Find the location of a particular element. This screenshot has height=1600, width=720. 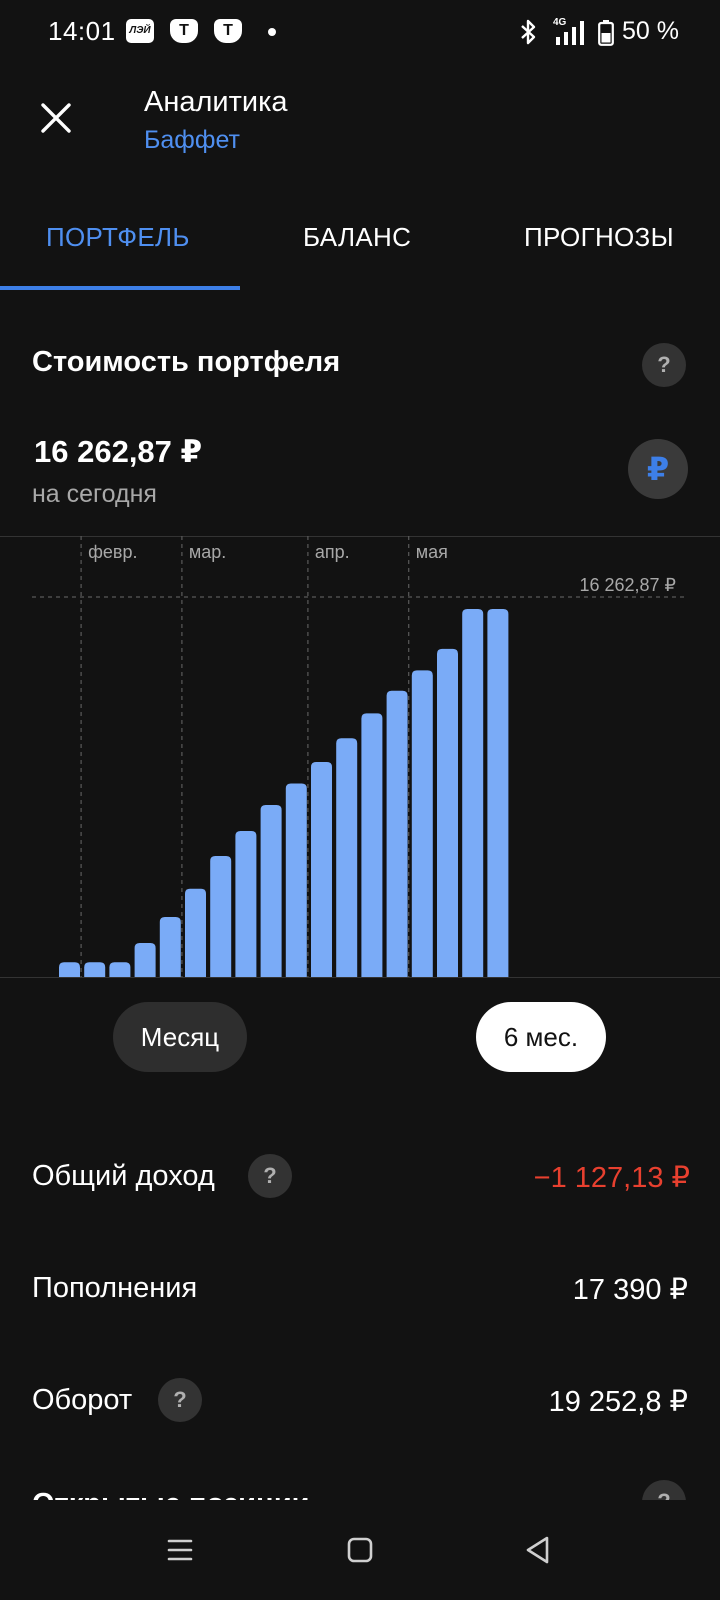

tab-bar: ПОРТФЕЛЬ БАЛАНС ПРОГНОЗЫ is located at coordinates (360, 246).